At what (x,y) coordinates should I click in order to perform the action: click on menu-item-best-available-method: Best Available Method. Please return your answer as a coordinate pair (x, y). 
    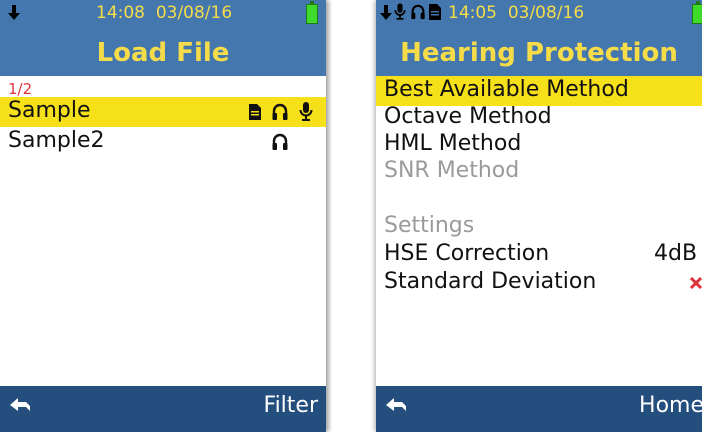
    Looking at the image, I should click on (539, 91).